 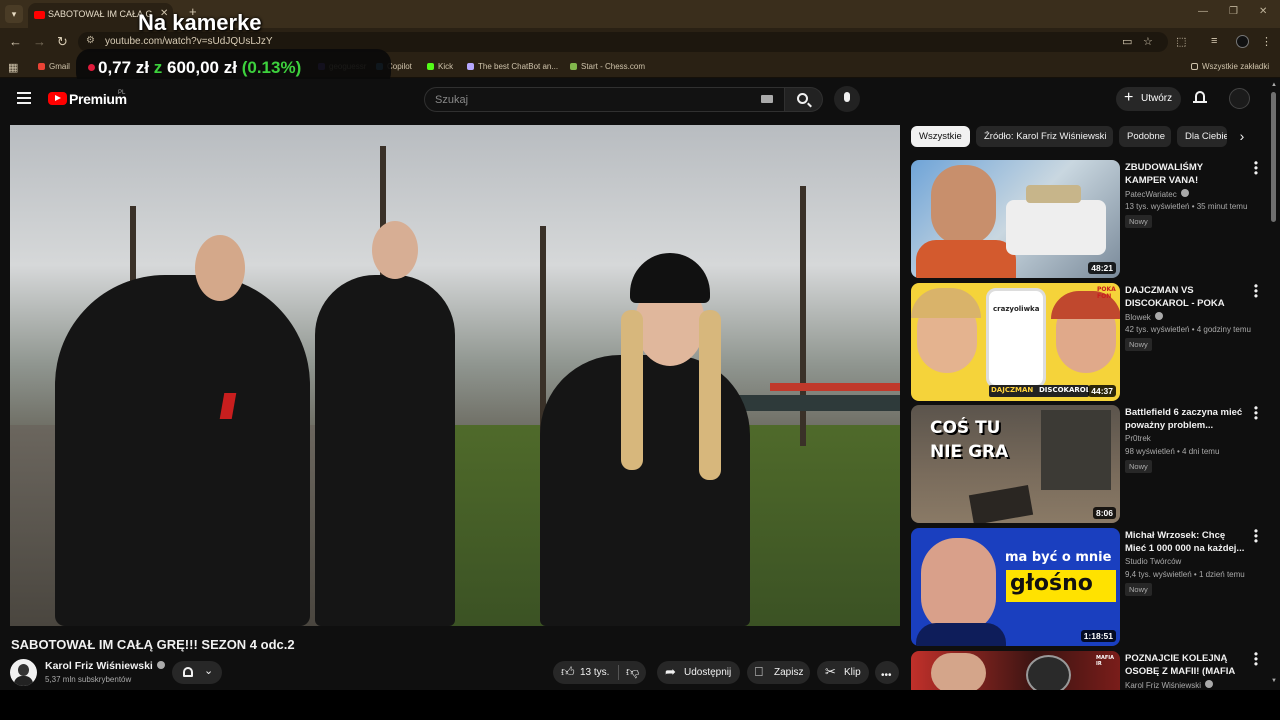 What do you see at coordinates (1169, 685) in the screenshot?
I see `rec-channel: Karol Friz Wiśniewski` at bounding box center [1169, 685].